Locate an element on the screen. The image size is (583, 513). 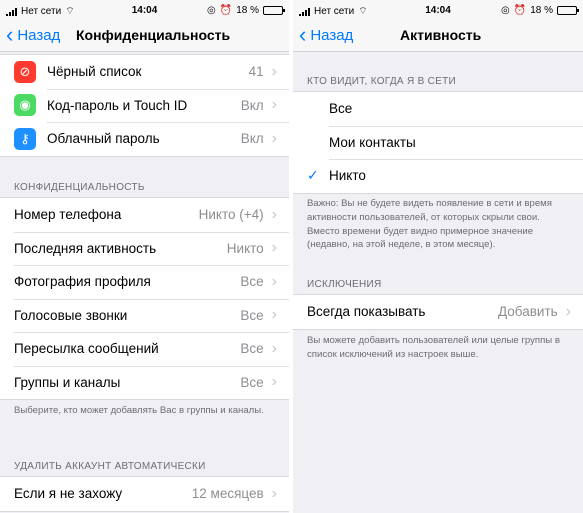
row-last-seen: Последняя активность Никто › is located at coordinates (144, 248).